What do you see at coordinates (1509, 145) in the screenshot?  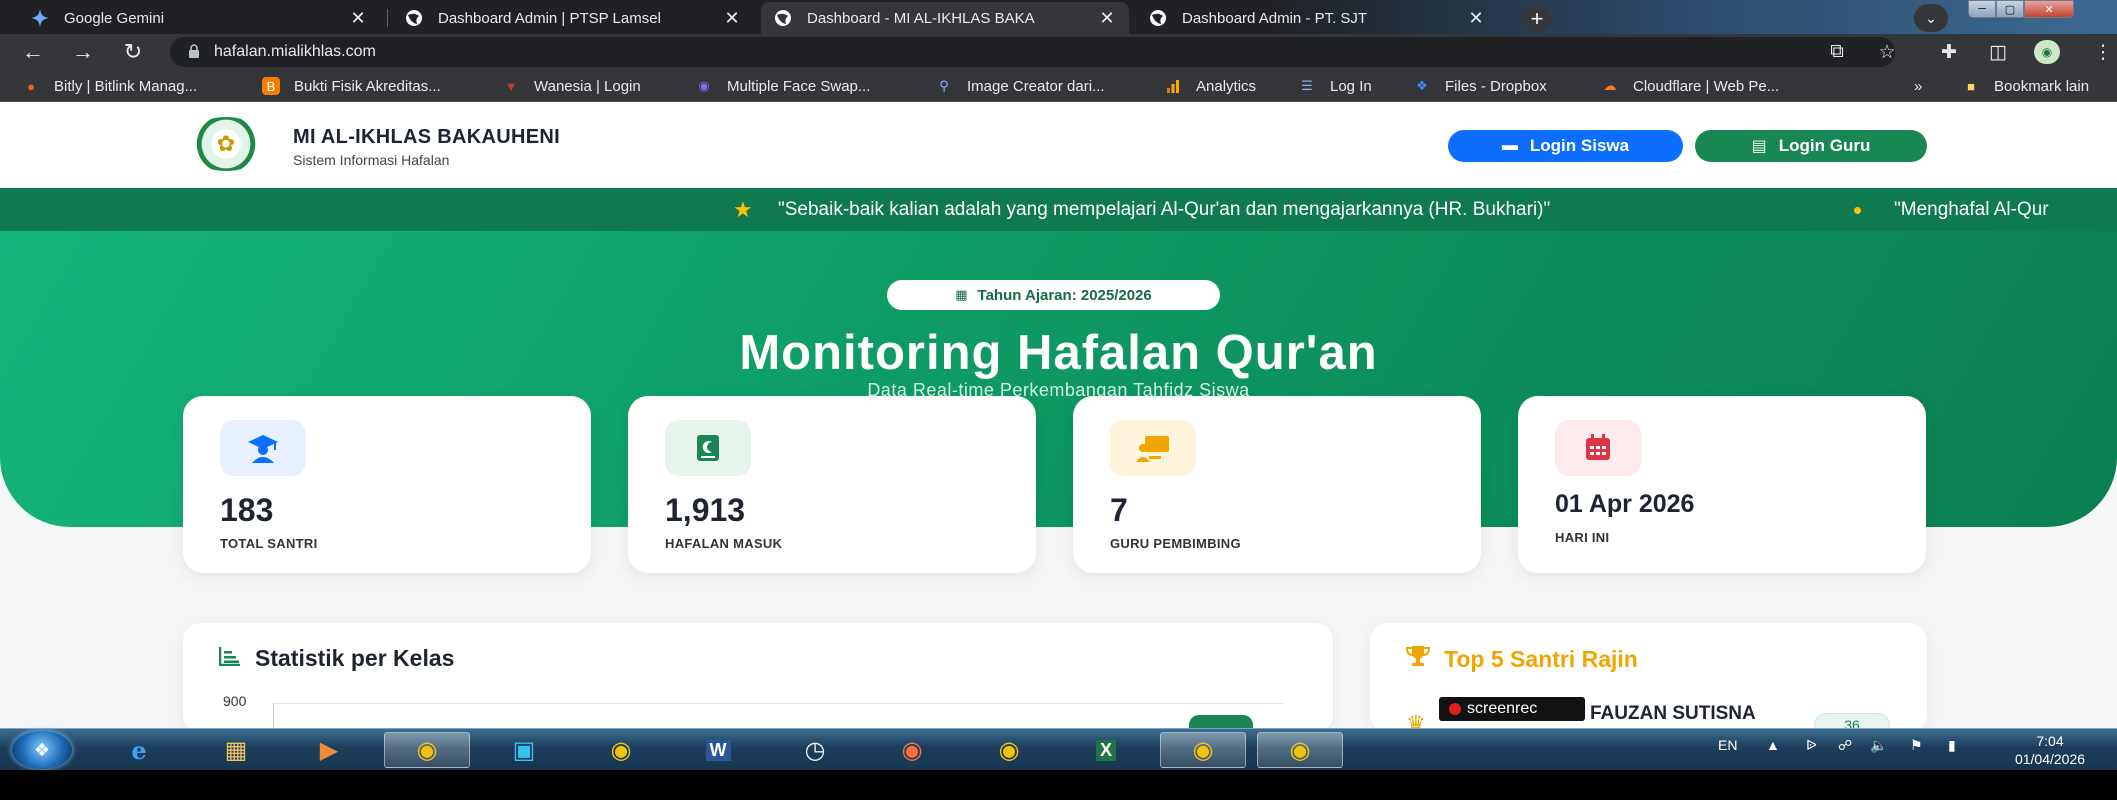 I see `student-icon: ▬` at bounding box center [1509, 145].